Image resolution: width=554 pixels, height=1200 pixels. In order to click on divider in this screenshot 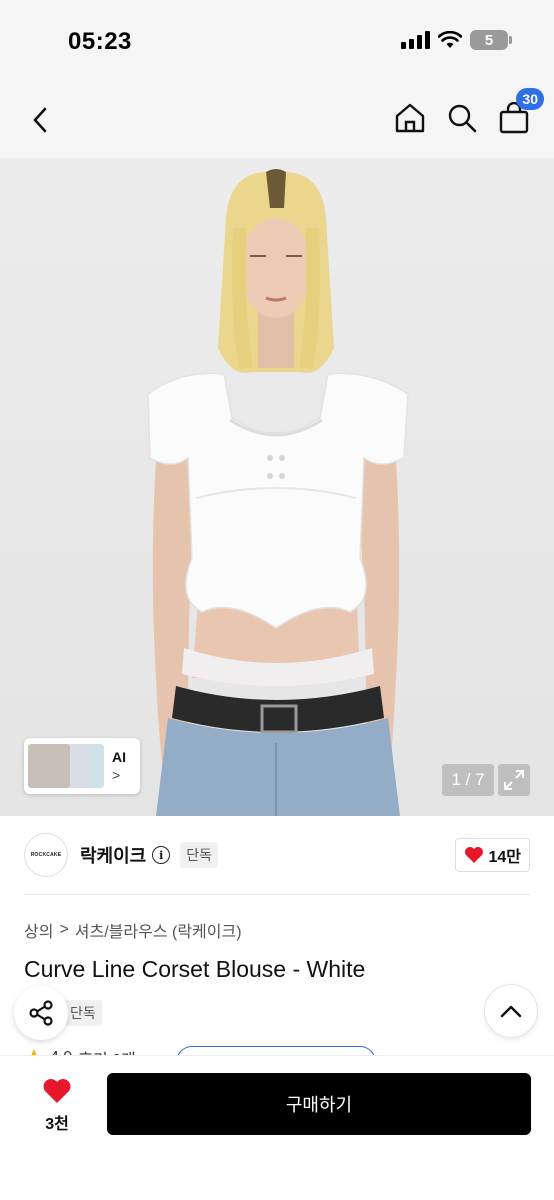, I will do `click(277, 894)`.